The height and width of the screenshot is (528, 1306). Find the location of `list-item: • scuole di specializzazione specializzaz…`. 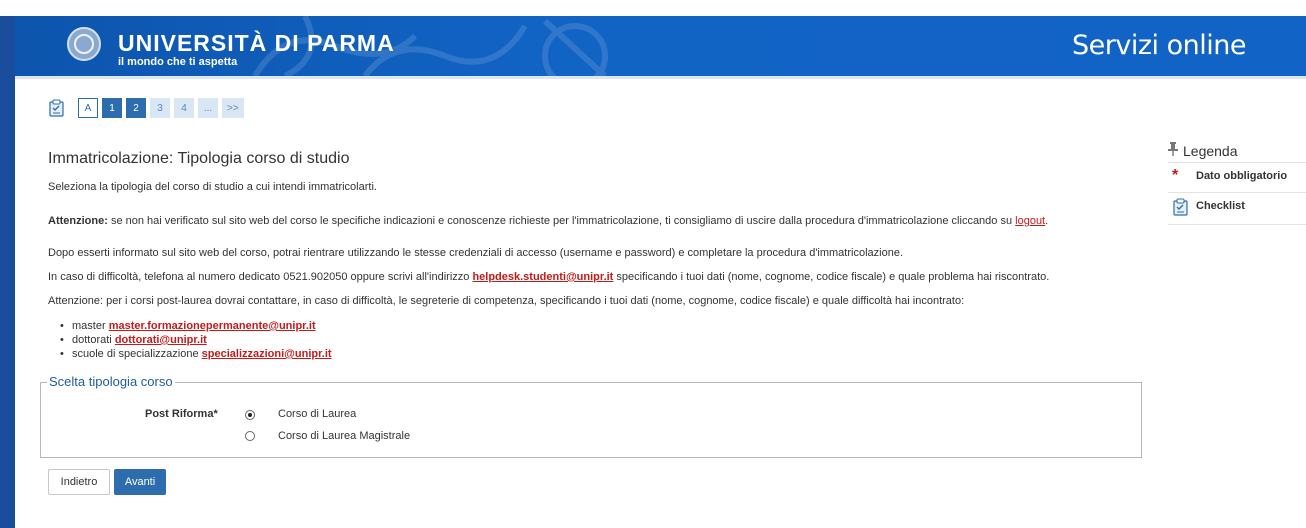

list-item: • scuole di specializzazione specializzaz… is located at coordinates (196, 354).